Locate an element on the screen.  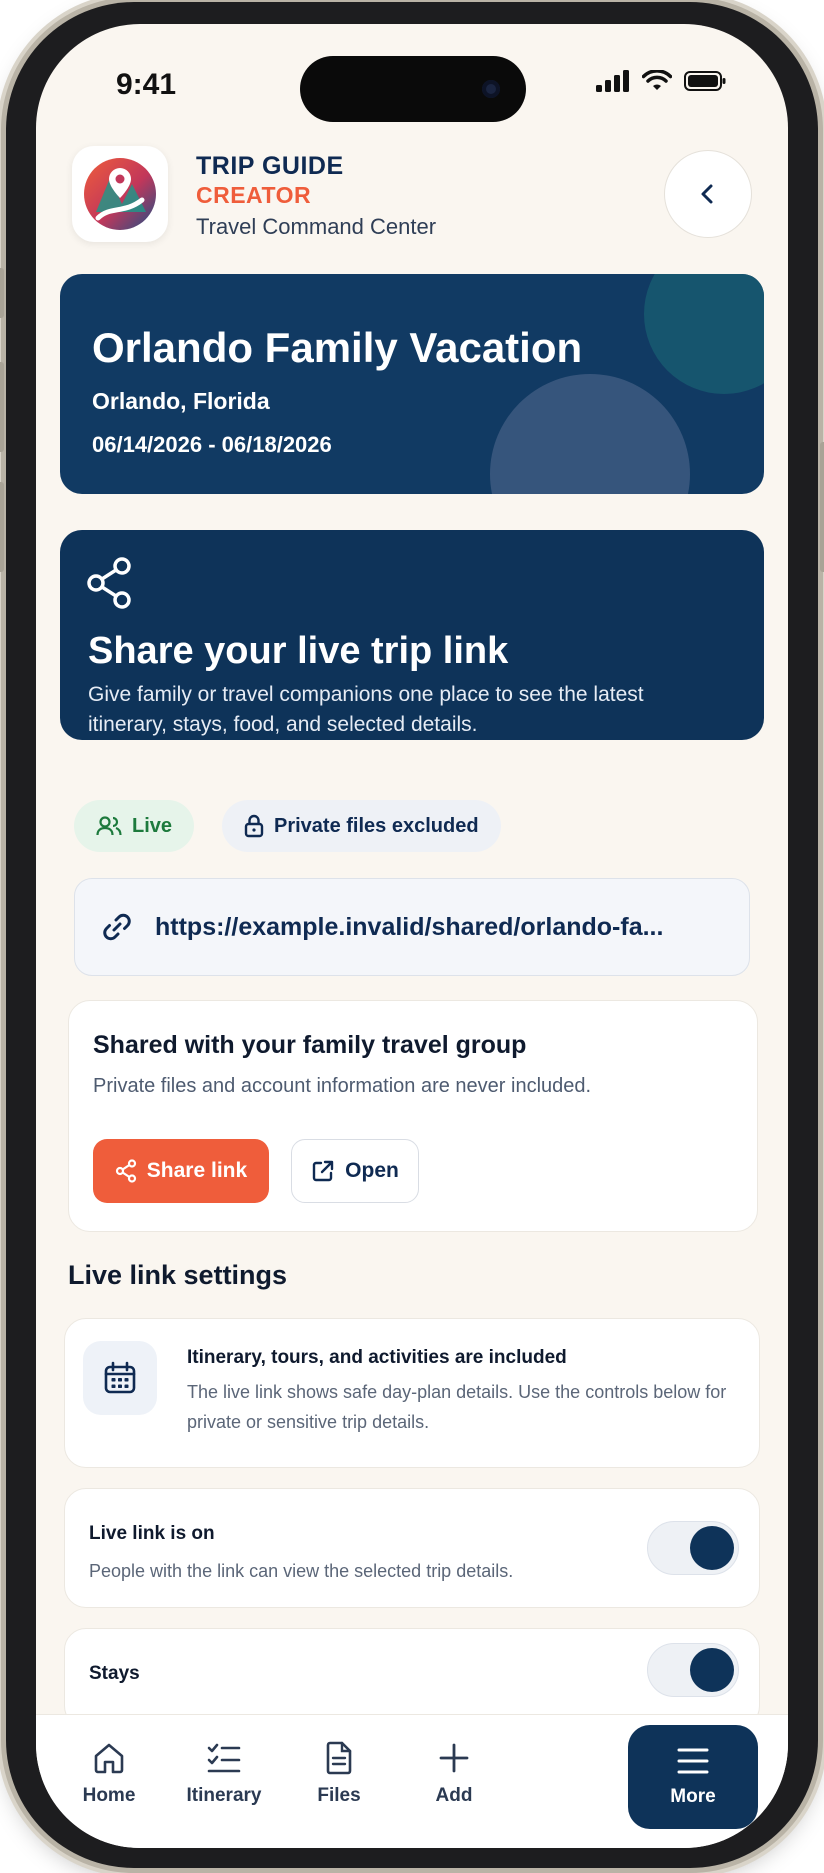
open-link-button: Open is located at coordinates (355, 1171).